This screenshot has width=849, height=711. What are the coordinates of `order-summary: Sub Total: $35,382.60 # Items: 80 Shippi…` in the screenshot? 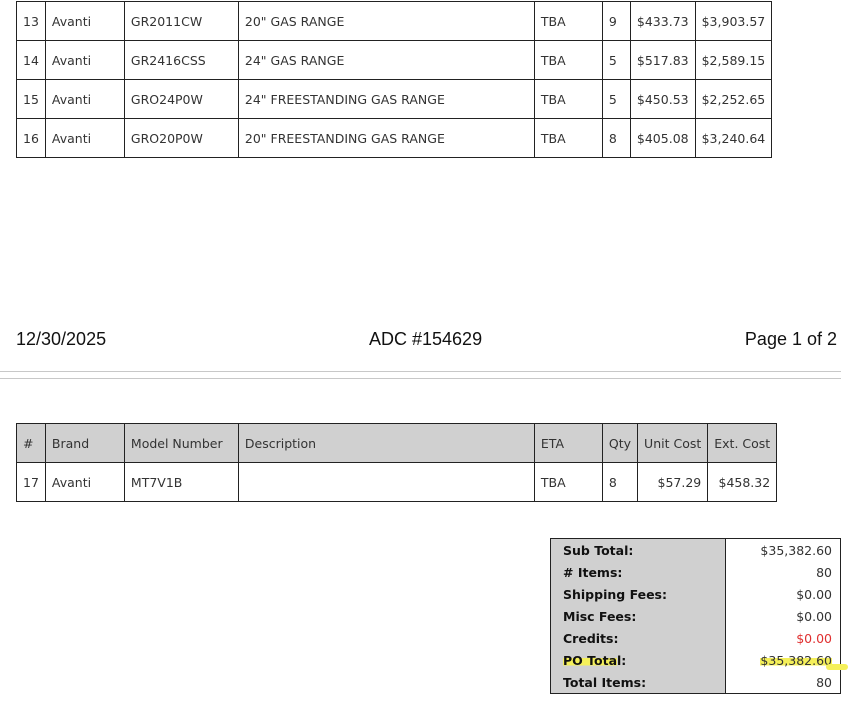 It's located at (695, 616).